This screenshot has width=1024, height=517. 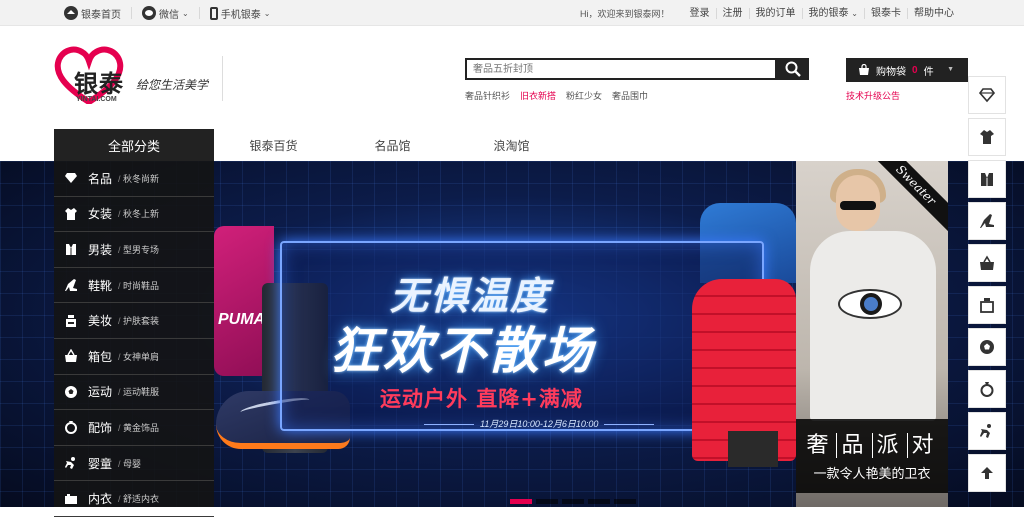 What do you see at coordinates (538, 95) in the screenshot?
I see `hotword-link: 旧衣新搭` at bounding box center [538, 95].